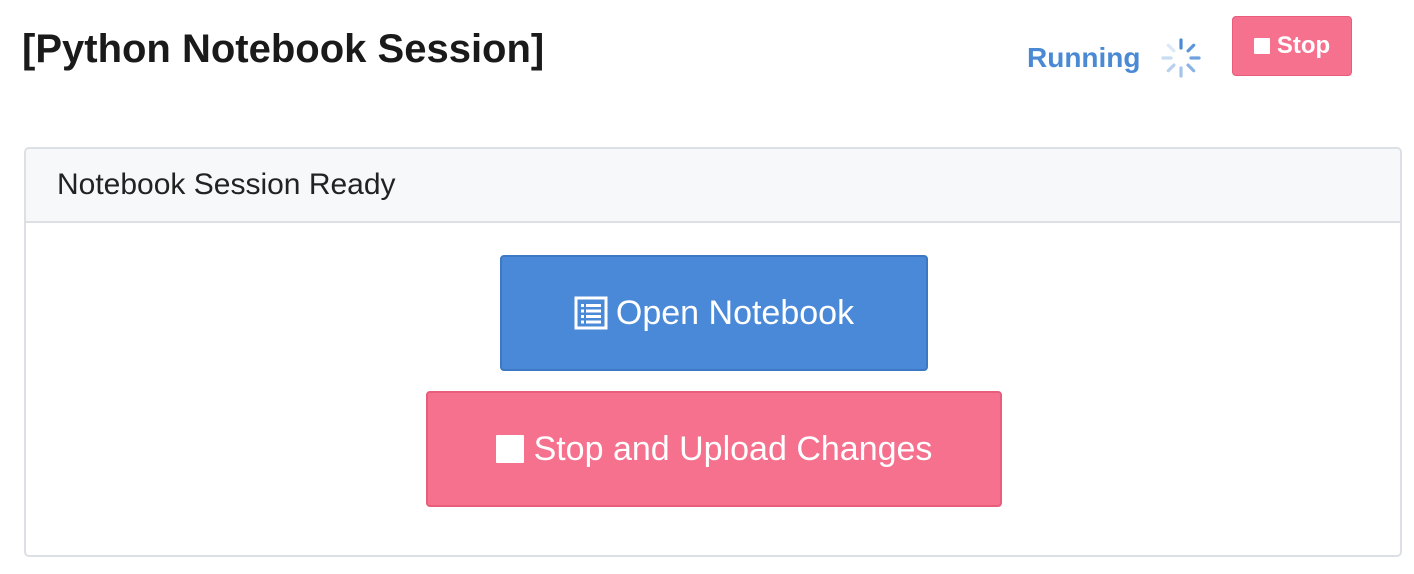 The width and height of the screenshot is (1414, 574). What do you see at coordinates (1181, 58) in the screenshot?
I see `spinner-icon` at bounding box center [1181, 58].